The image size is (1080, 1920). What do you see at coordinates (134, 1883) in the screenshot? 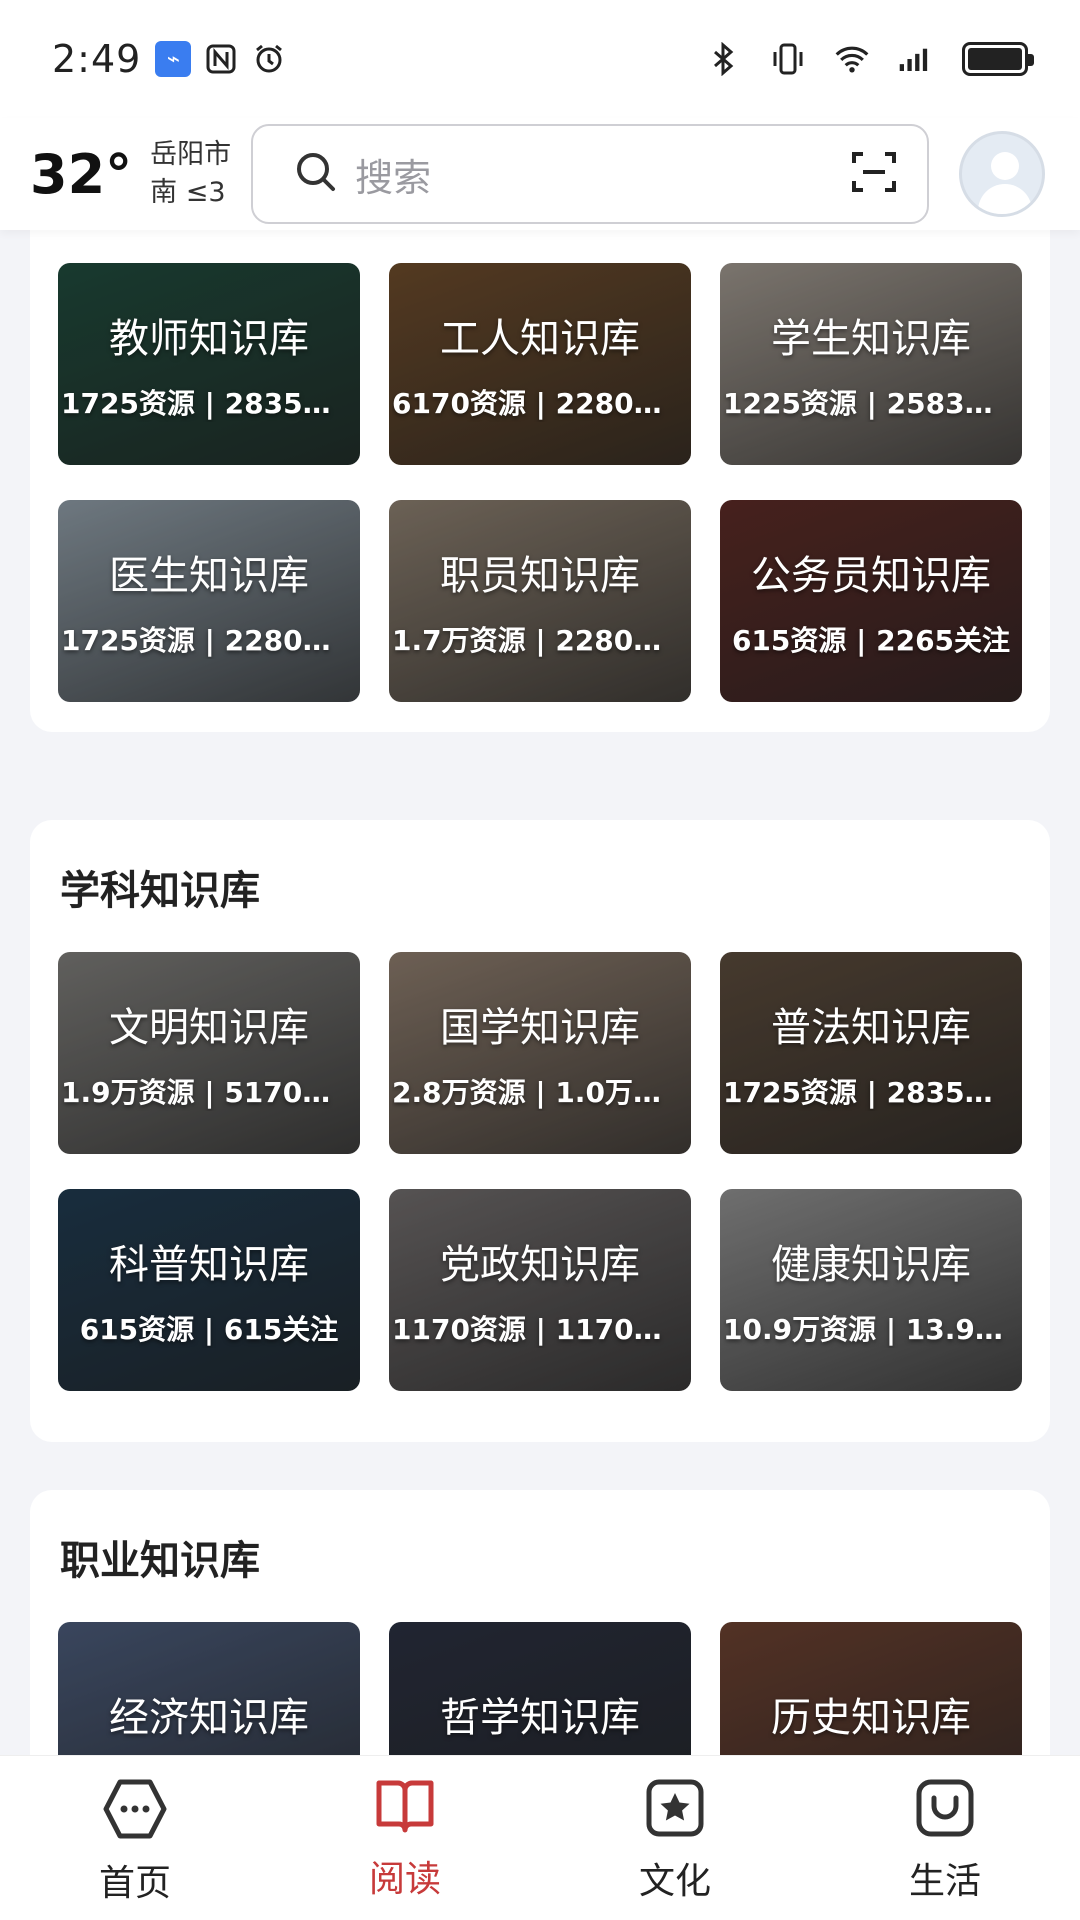
I see `nav-label: 首页` at bounding box center [134, 1883].